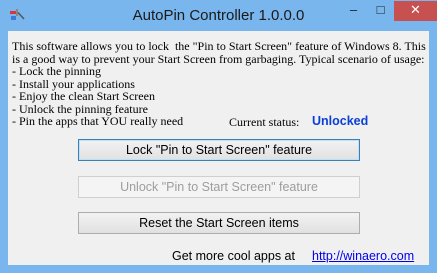 This screenshot has height=273, width=437. I want to click on title-bar: AutoPin Controller 1.0.0.0 – □ ✕, so click(218, 15).